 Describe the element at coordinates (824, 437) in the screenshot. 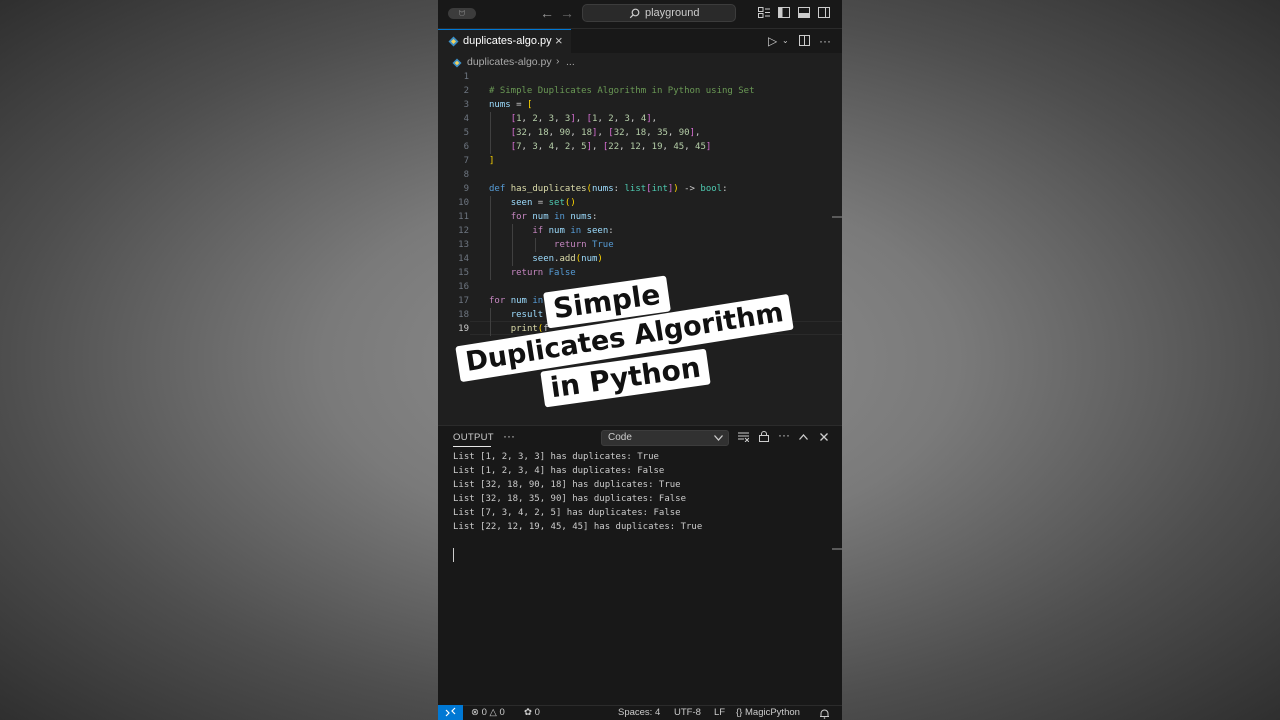

I see `close-panel-icon` at that location.